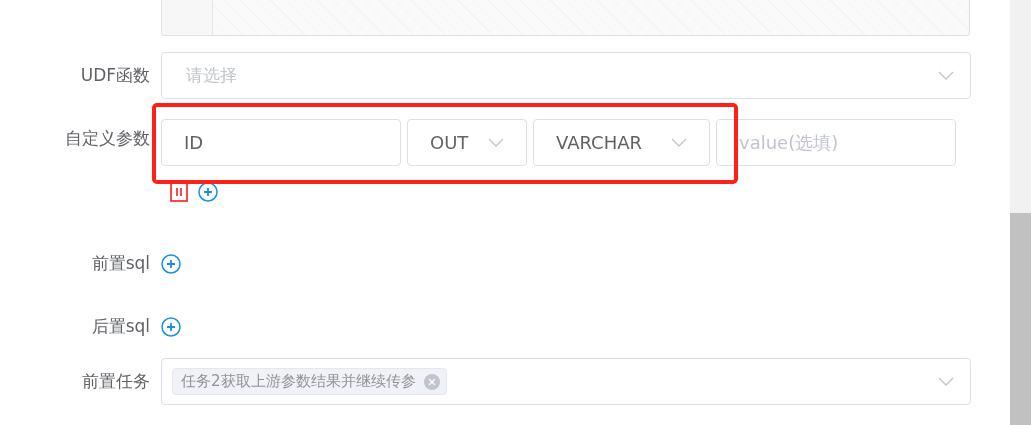 Image resolution: width=1031 pixels, height=425 pixels. I want to click on field-label: 前置任务, so click(116, 381).